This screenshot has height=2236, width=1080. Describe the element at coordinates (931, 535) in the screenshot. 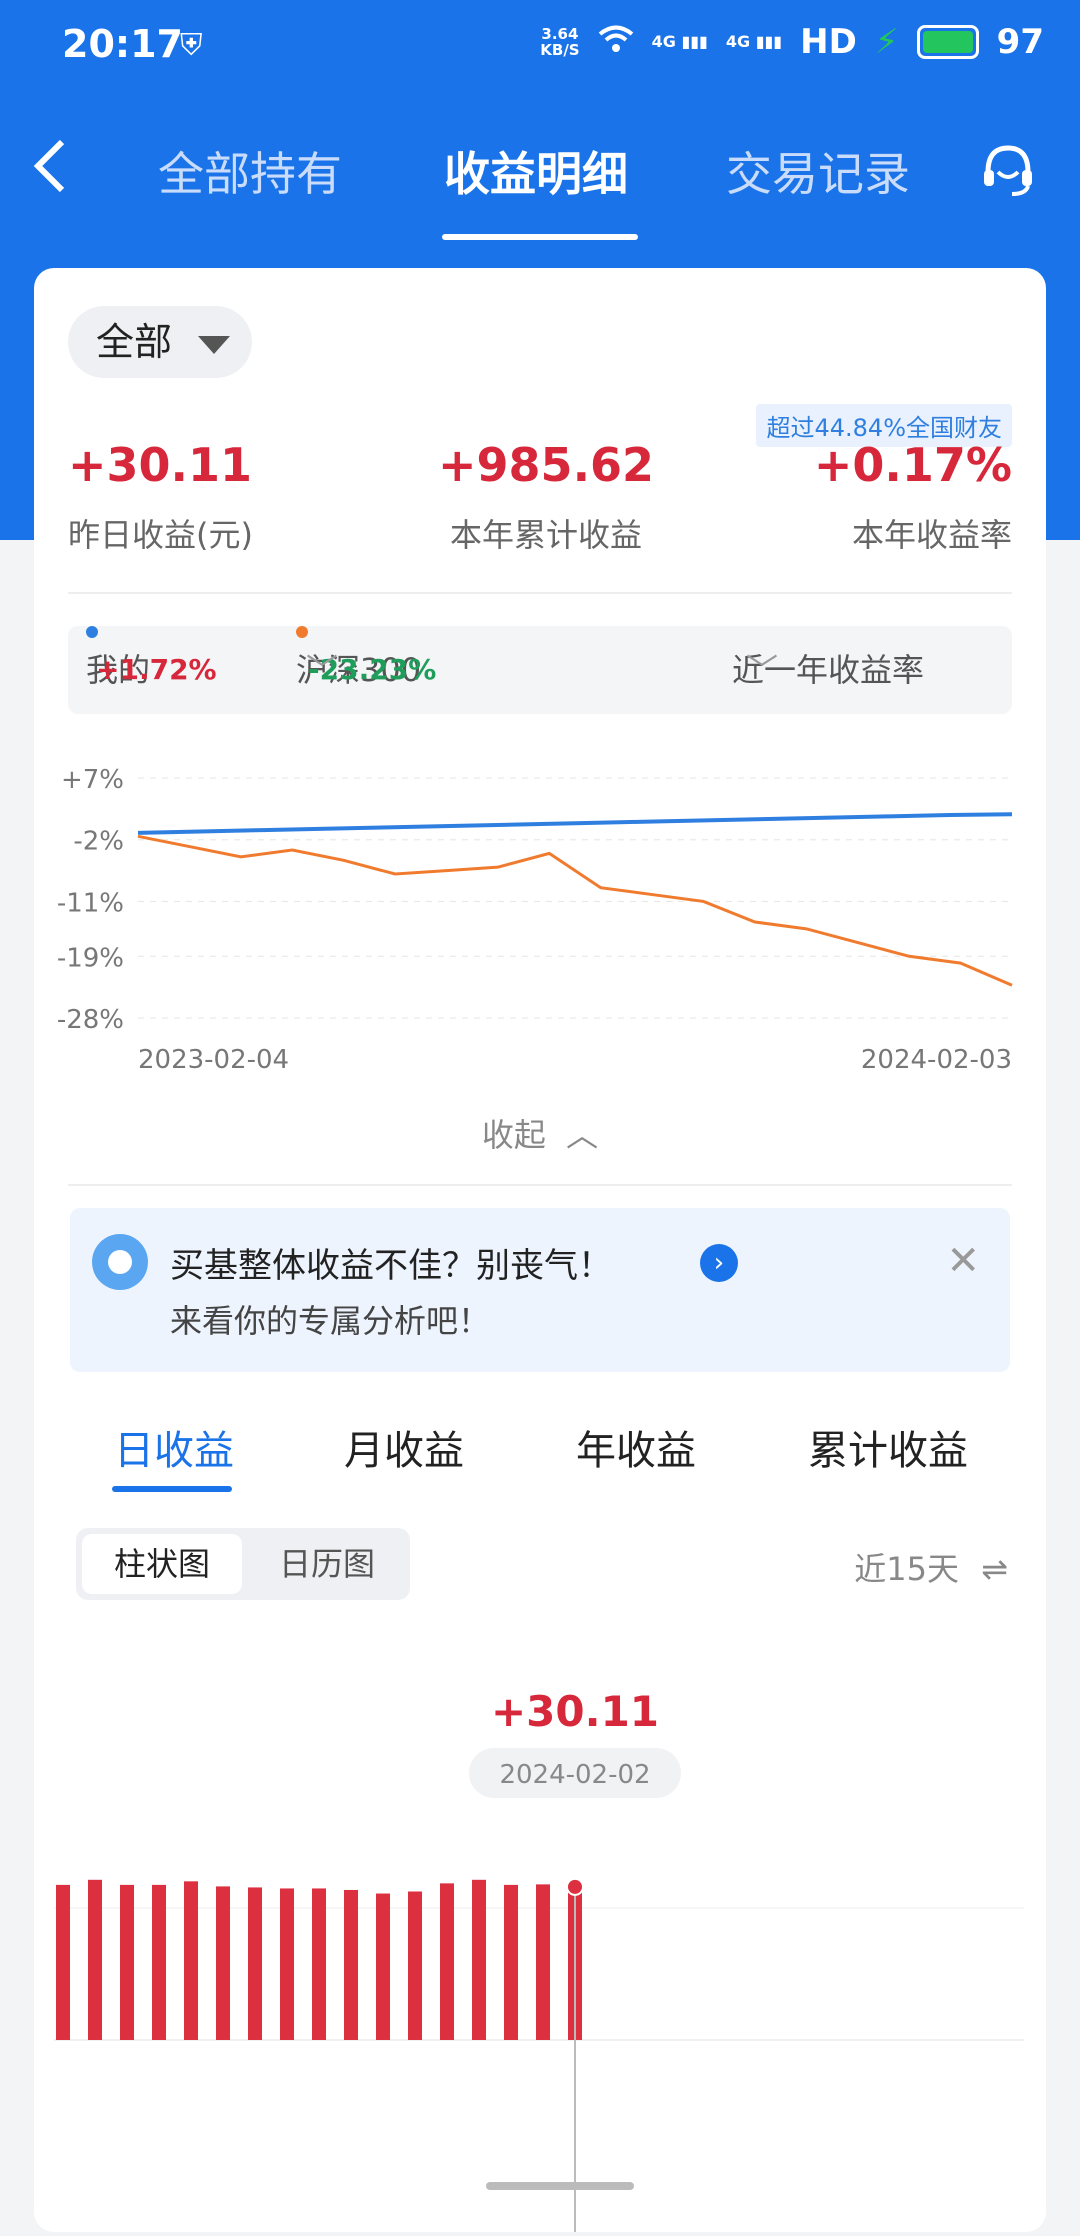

I see `stat-label: 本年收益率` at that location.